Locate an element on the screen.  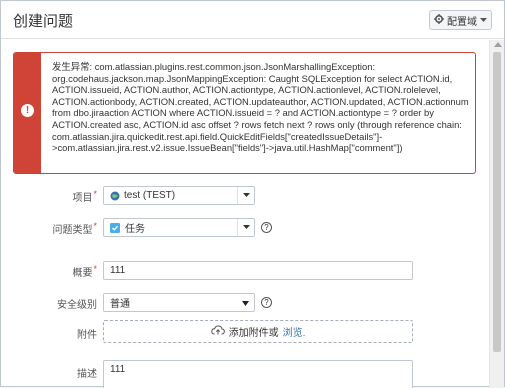
issue-type-value: 任务 is located at coordinates (135, 229).